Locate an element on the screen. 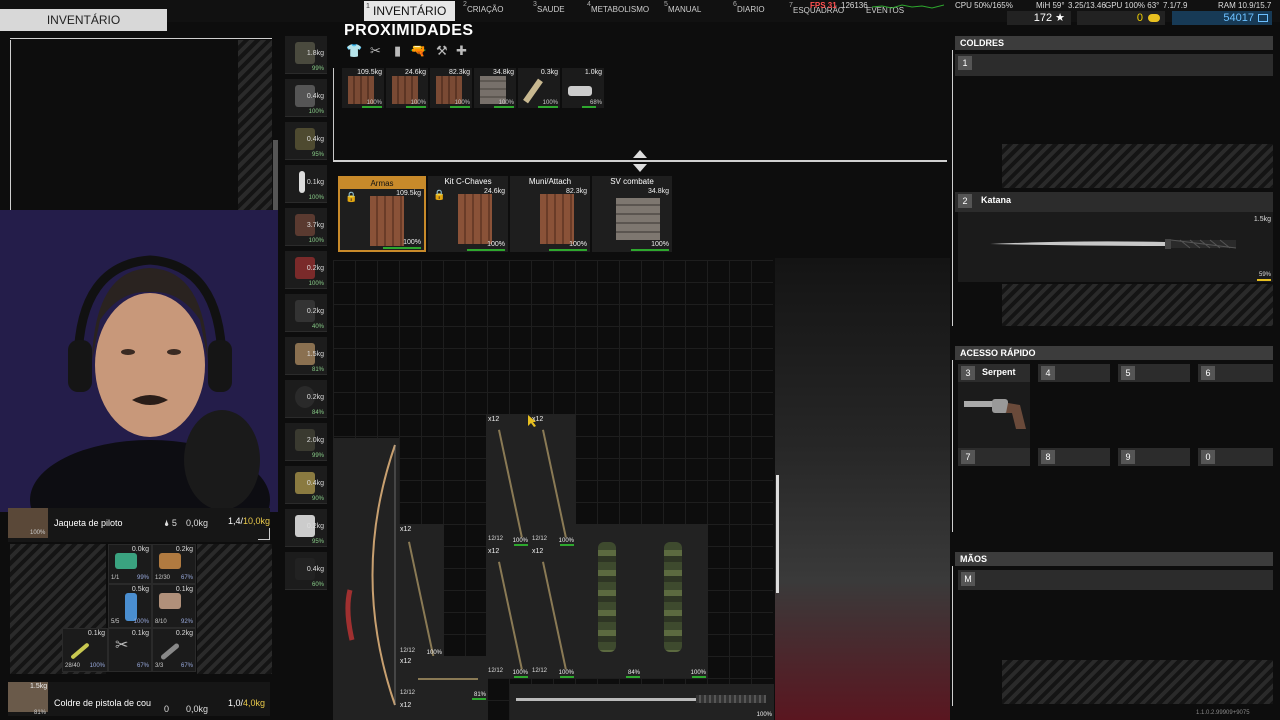  bag-item: 0.1kg 8/10 92% is located at coordinates (174, 606).